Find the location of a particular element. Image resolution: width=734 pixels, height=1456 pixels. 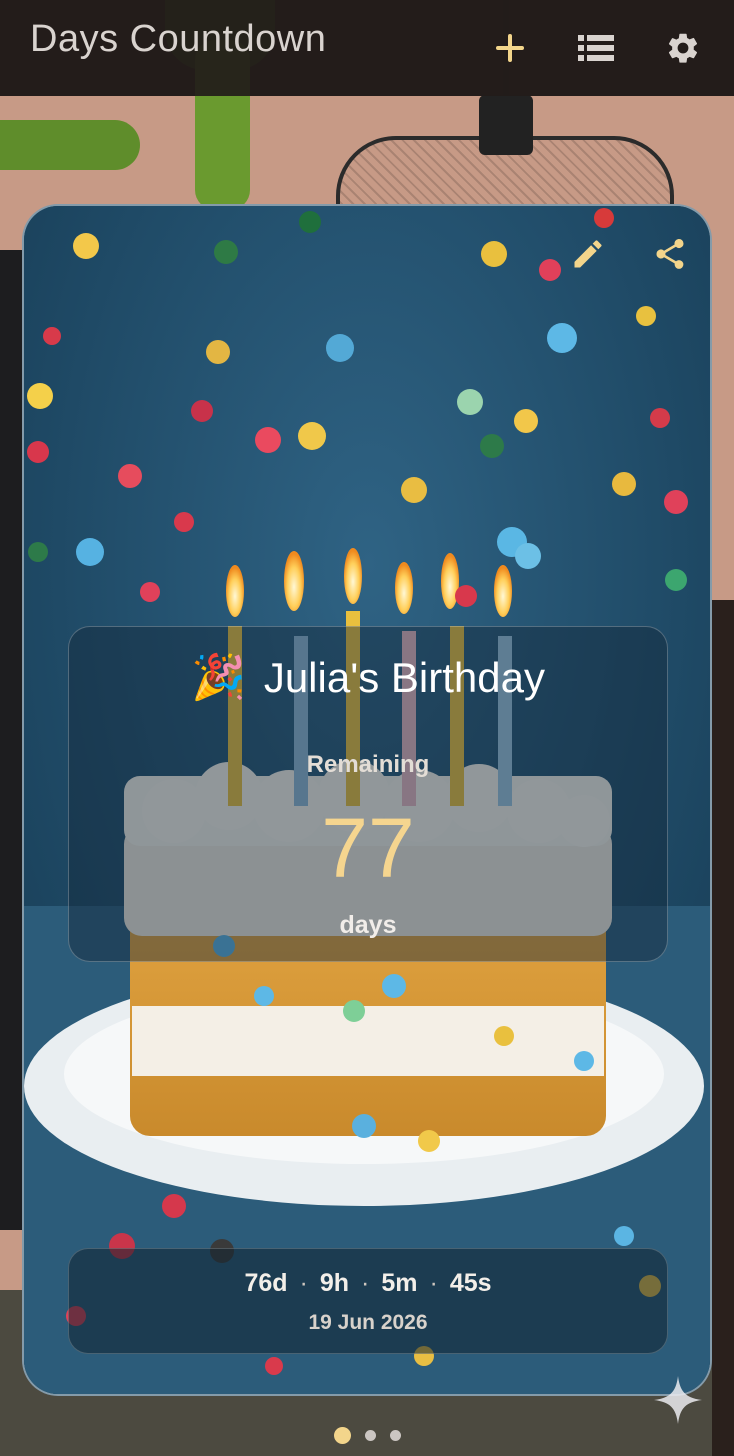

party-popper-icon: 🎉 is located at coordinates (218, 677).